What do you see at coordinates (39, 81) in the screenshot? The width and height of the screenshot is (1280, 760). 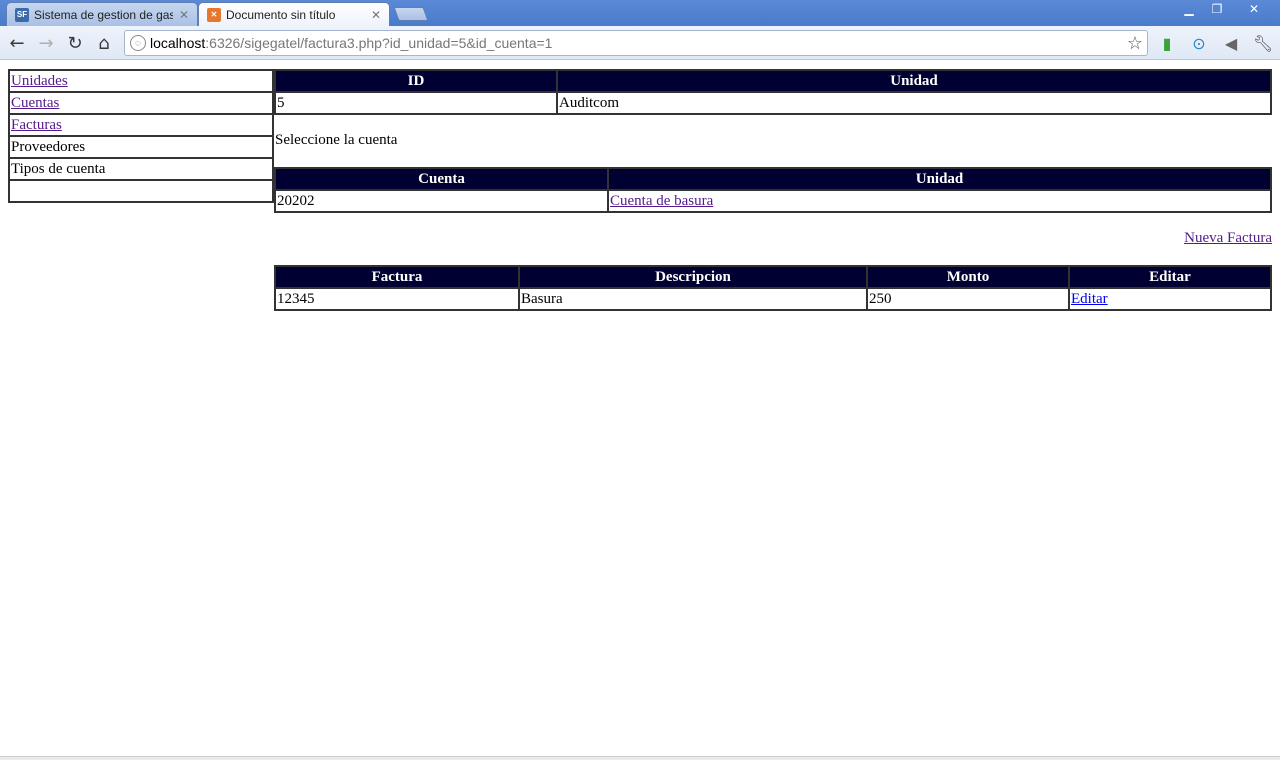 I see `sidebar-link-unidades: Unidades` at bounding box center [39, 81].